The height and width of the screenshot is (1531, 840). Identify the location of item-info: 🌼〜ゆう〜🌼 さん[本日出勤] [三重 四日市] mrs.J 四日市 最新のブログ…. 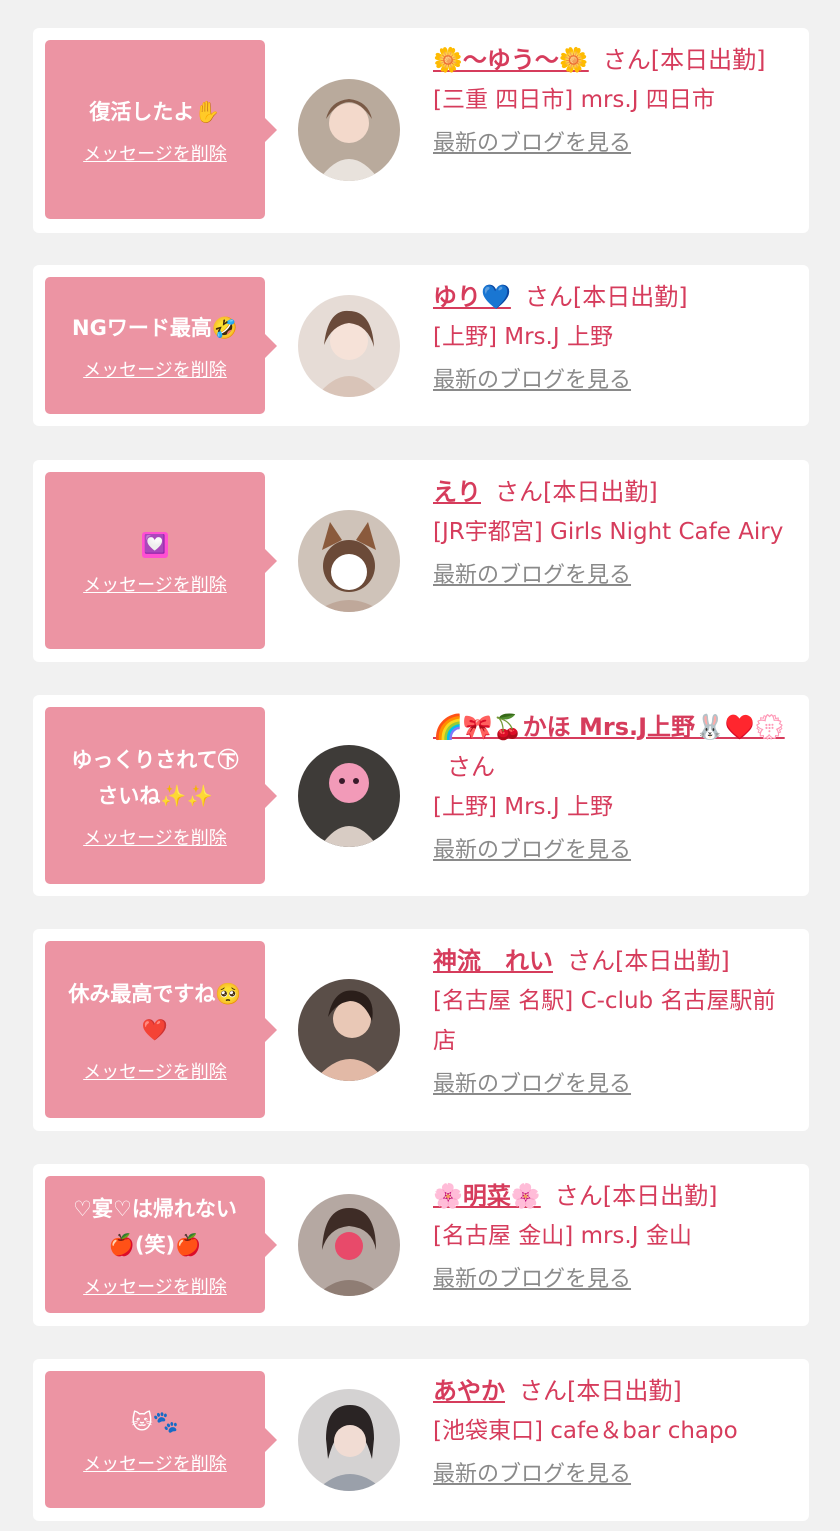
(613, 102).